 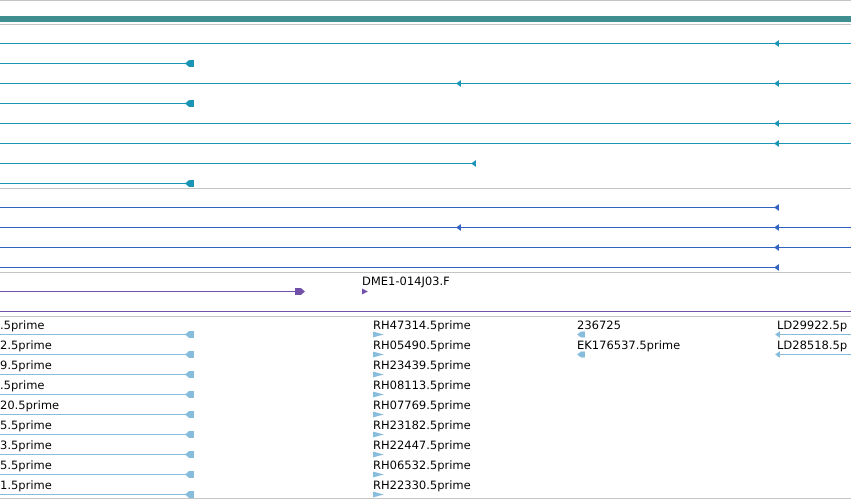 I want to click on feature-label: LD28518.5p, so click(x=812, y=345).